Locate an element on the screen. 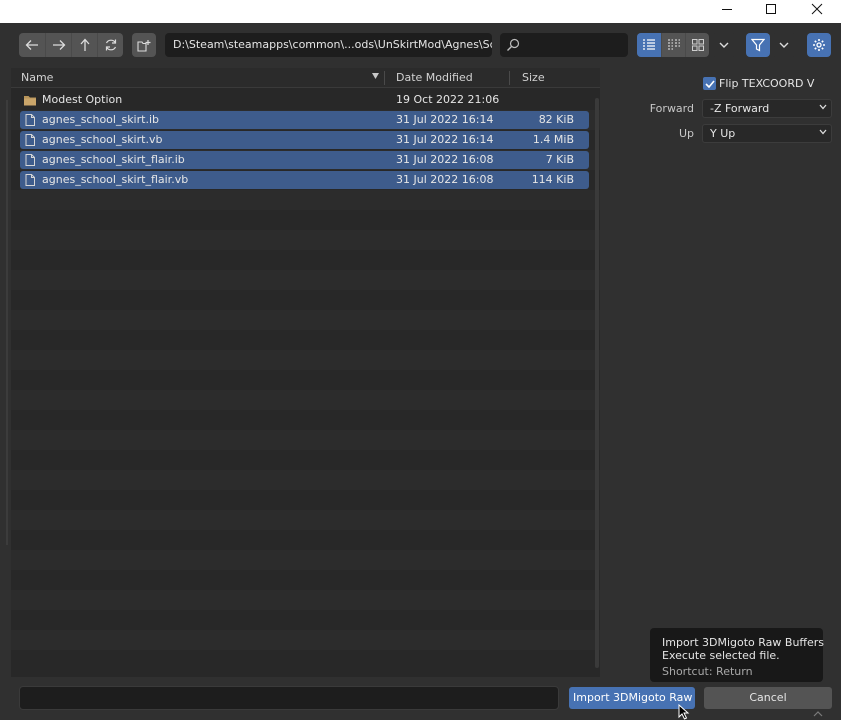 This screenshot has width=841, height=720. checkmark-icon is located at coordinates (709, 83).